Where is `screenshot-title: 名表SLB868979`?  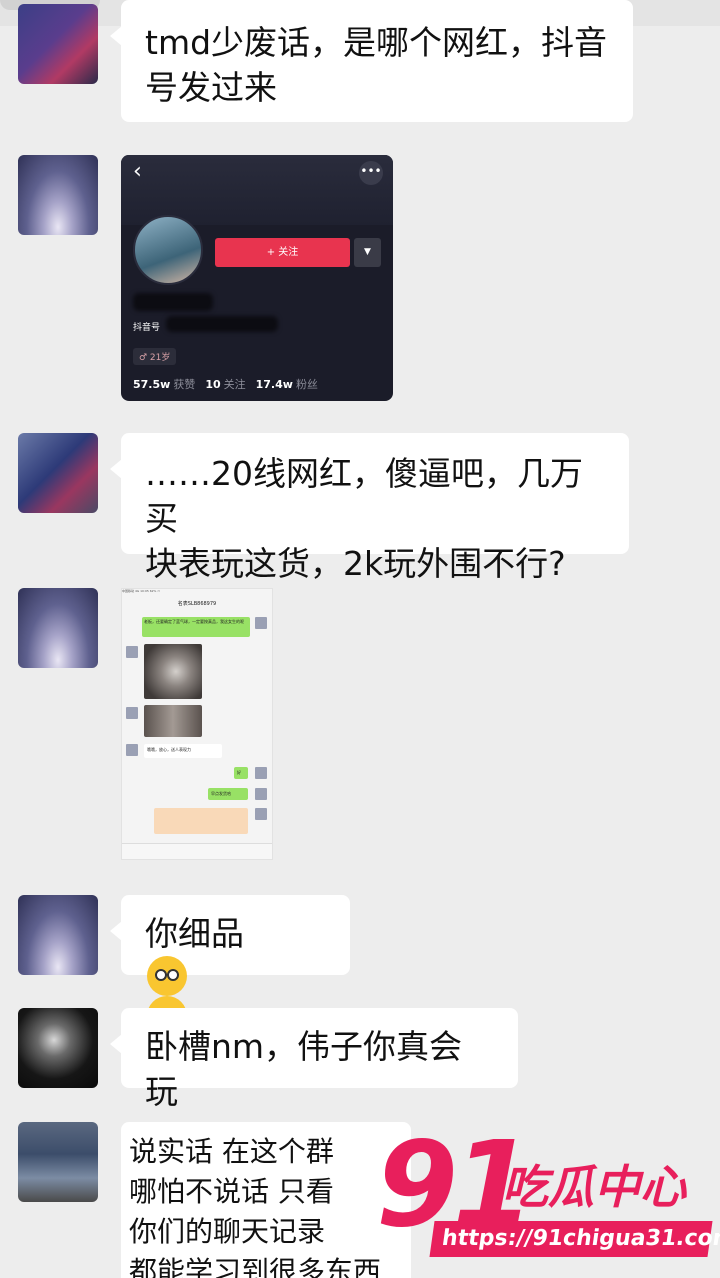 screenshot-title: 名表SLB868979 is located at coordinates (197, 604).